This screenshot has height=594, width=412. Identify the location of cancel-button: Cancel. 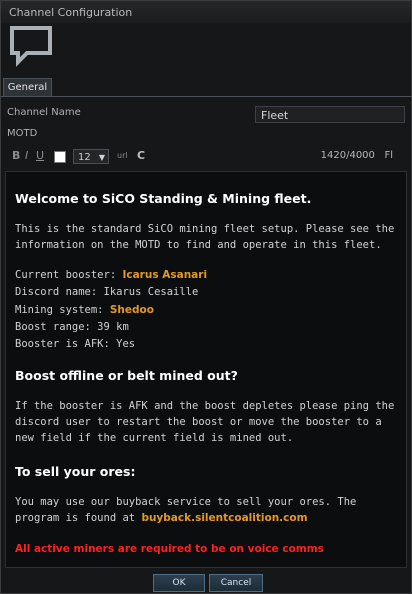
(236, 583).